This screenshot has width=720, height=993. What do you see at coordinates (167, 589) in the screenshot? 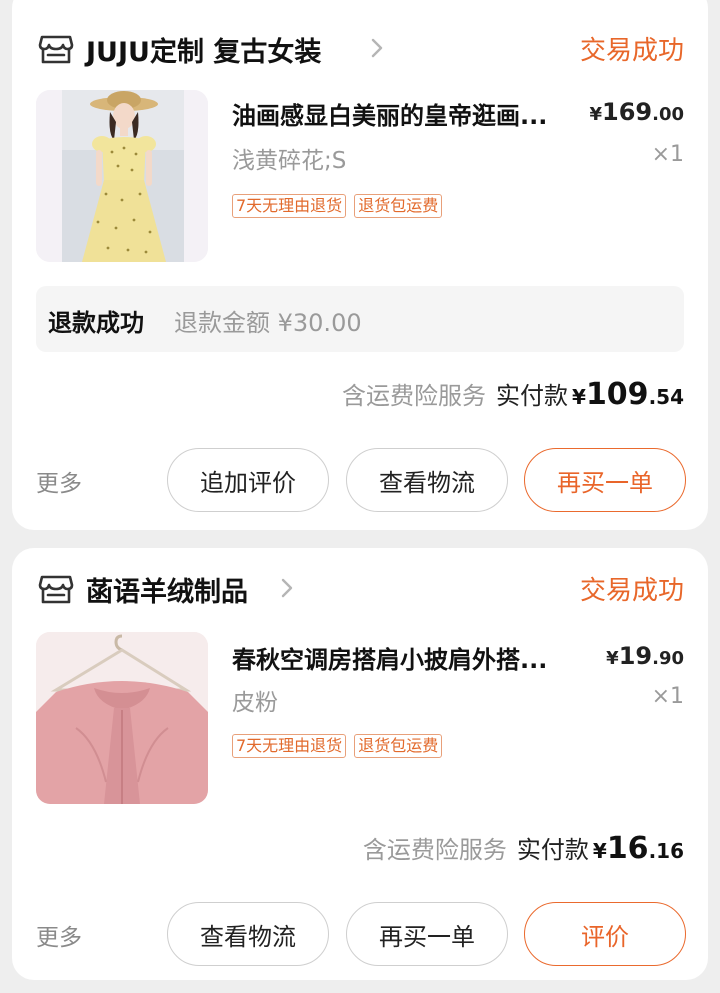
I see `shop-name: 菡语羊绒制品` at bounding box center [167, 589].